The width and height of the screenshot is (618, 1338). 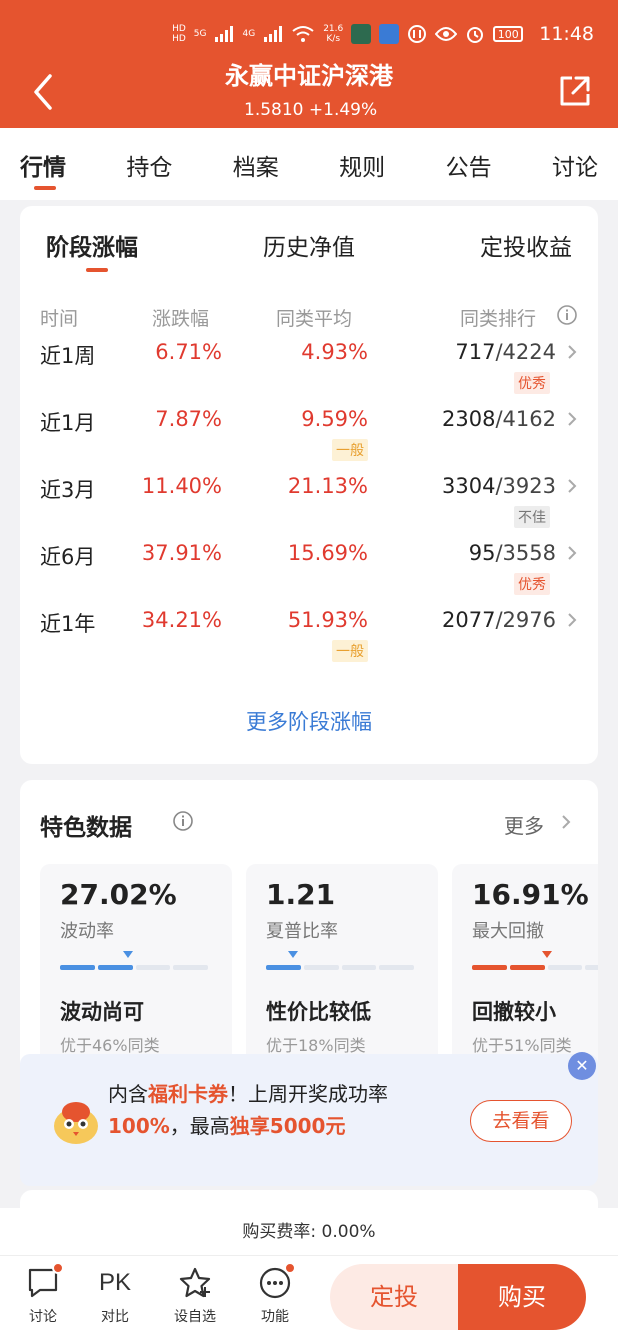 I want to click on row-change: 7.87%, so click(x=188, y=419).